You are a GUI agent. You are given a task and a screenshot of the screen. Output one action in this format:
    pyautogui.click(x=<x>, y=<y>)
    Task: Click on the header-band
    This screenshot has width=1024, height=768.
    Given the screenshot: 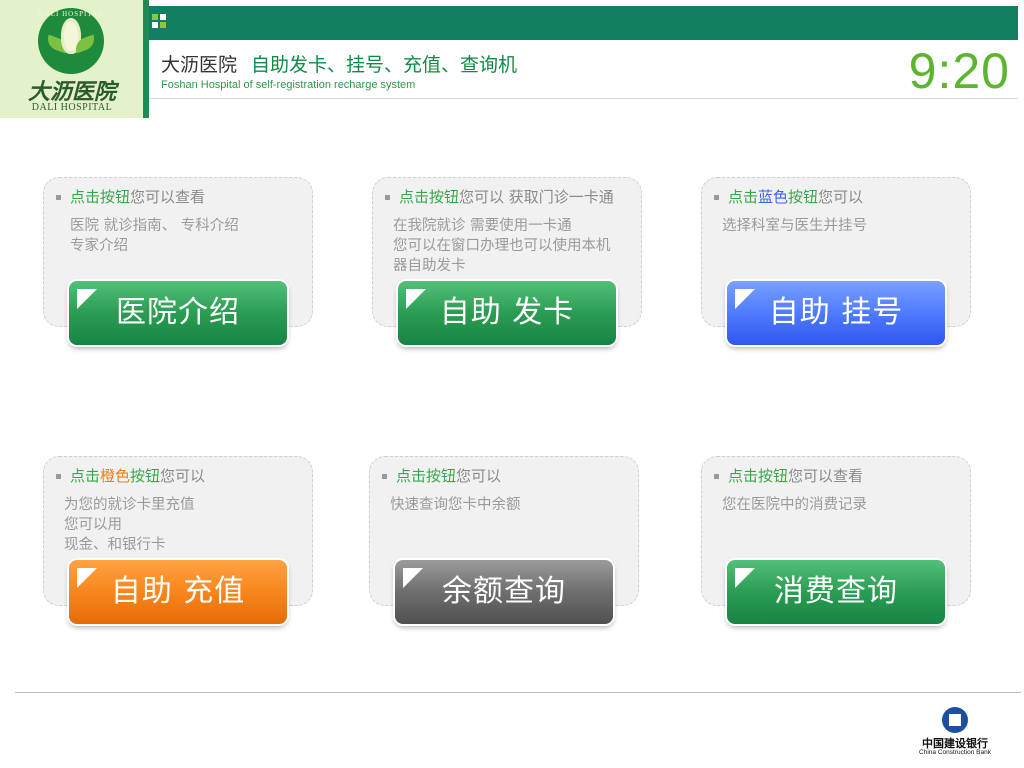 What is the action you would take?
    pyautogui.click(x=583, y=23)
    